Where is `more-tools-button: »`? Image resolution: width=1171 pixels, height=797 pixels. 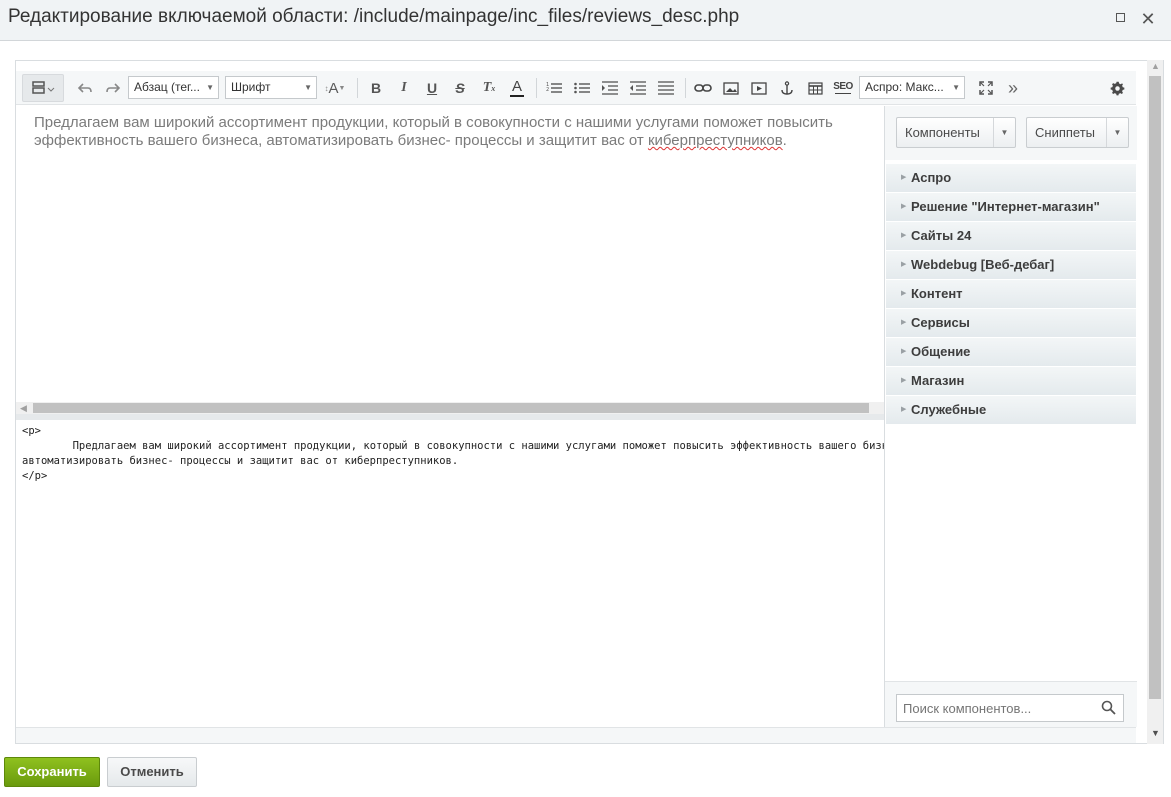 more-tools-button: » is located at coordinates (1013, 88).